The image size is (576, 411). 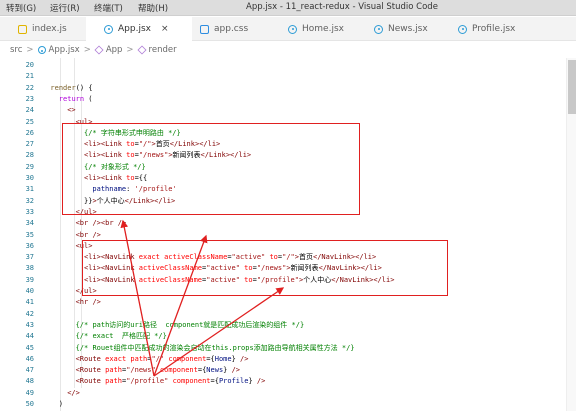 I want to click on code-line: 44 {/* exact 严格匹配 */}, so click(x=288, y=336).